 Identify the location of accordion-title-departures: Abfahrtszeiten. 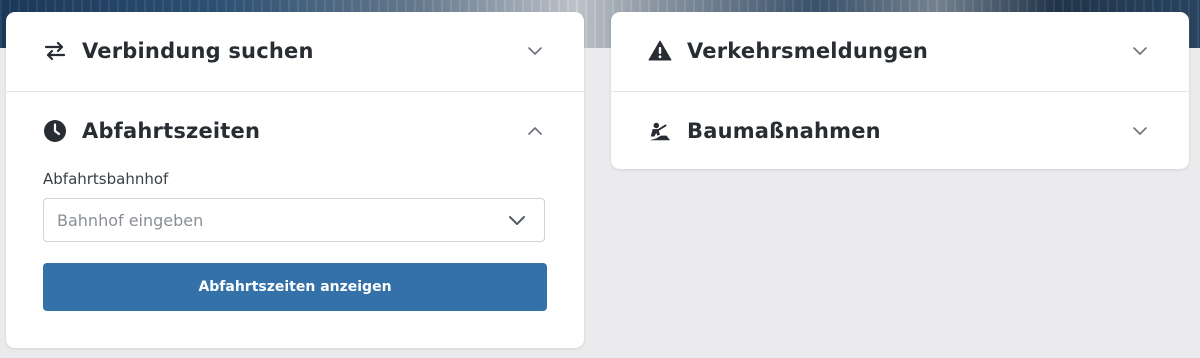
(171, 131).